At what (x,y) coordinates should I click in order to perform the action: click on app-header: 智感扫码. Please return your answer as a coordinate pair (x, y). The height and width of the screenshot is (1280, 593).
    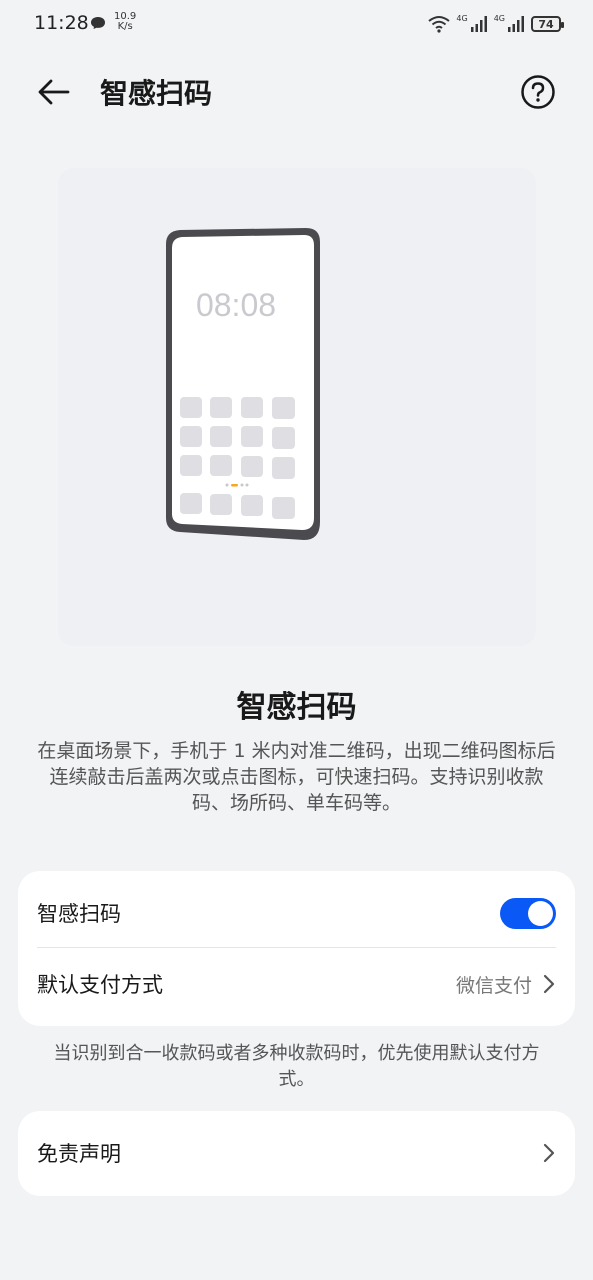
    Looking at the image, I should click on (296, 92).